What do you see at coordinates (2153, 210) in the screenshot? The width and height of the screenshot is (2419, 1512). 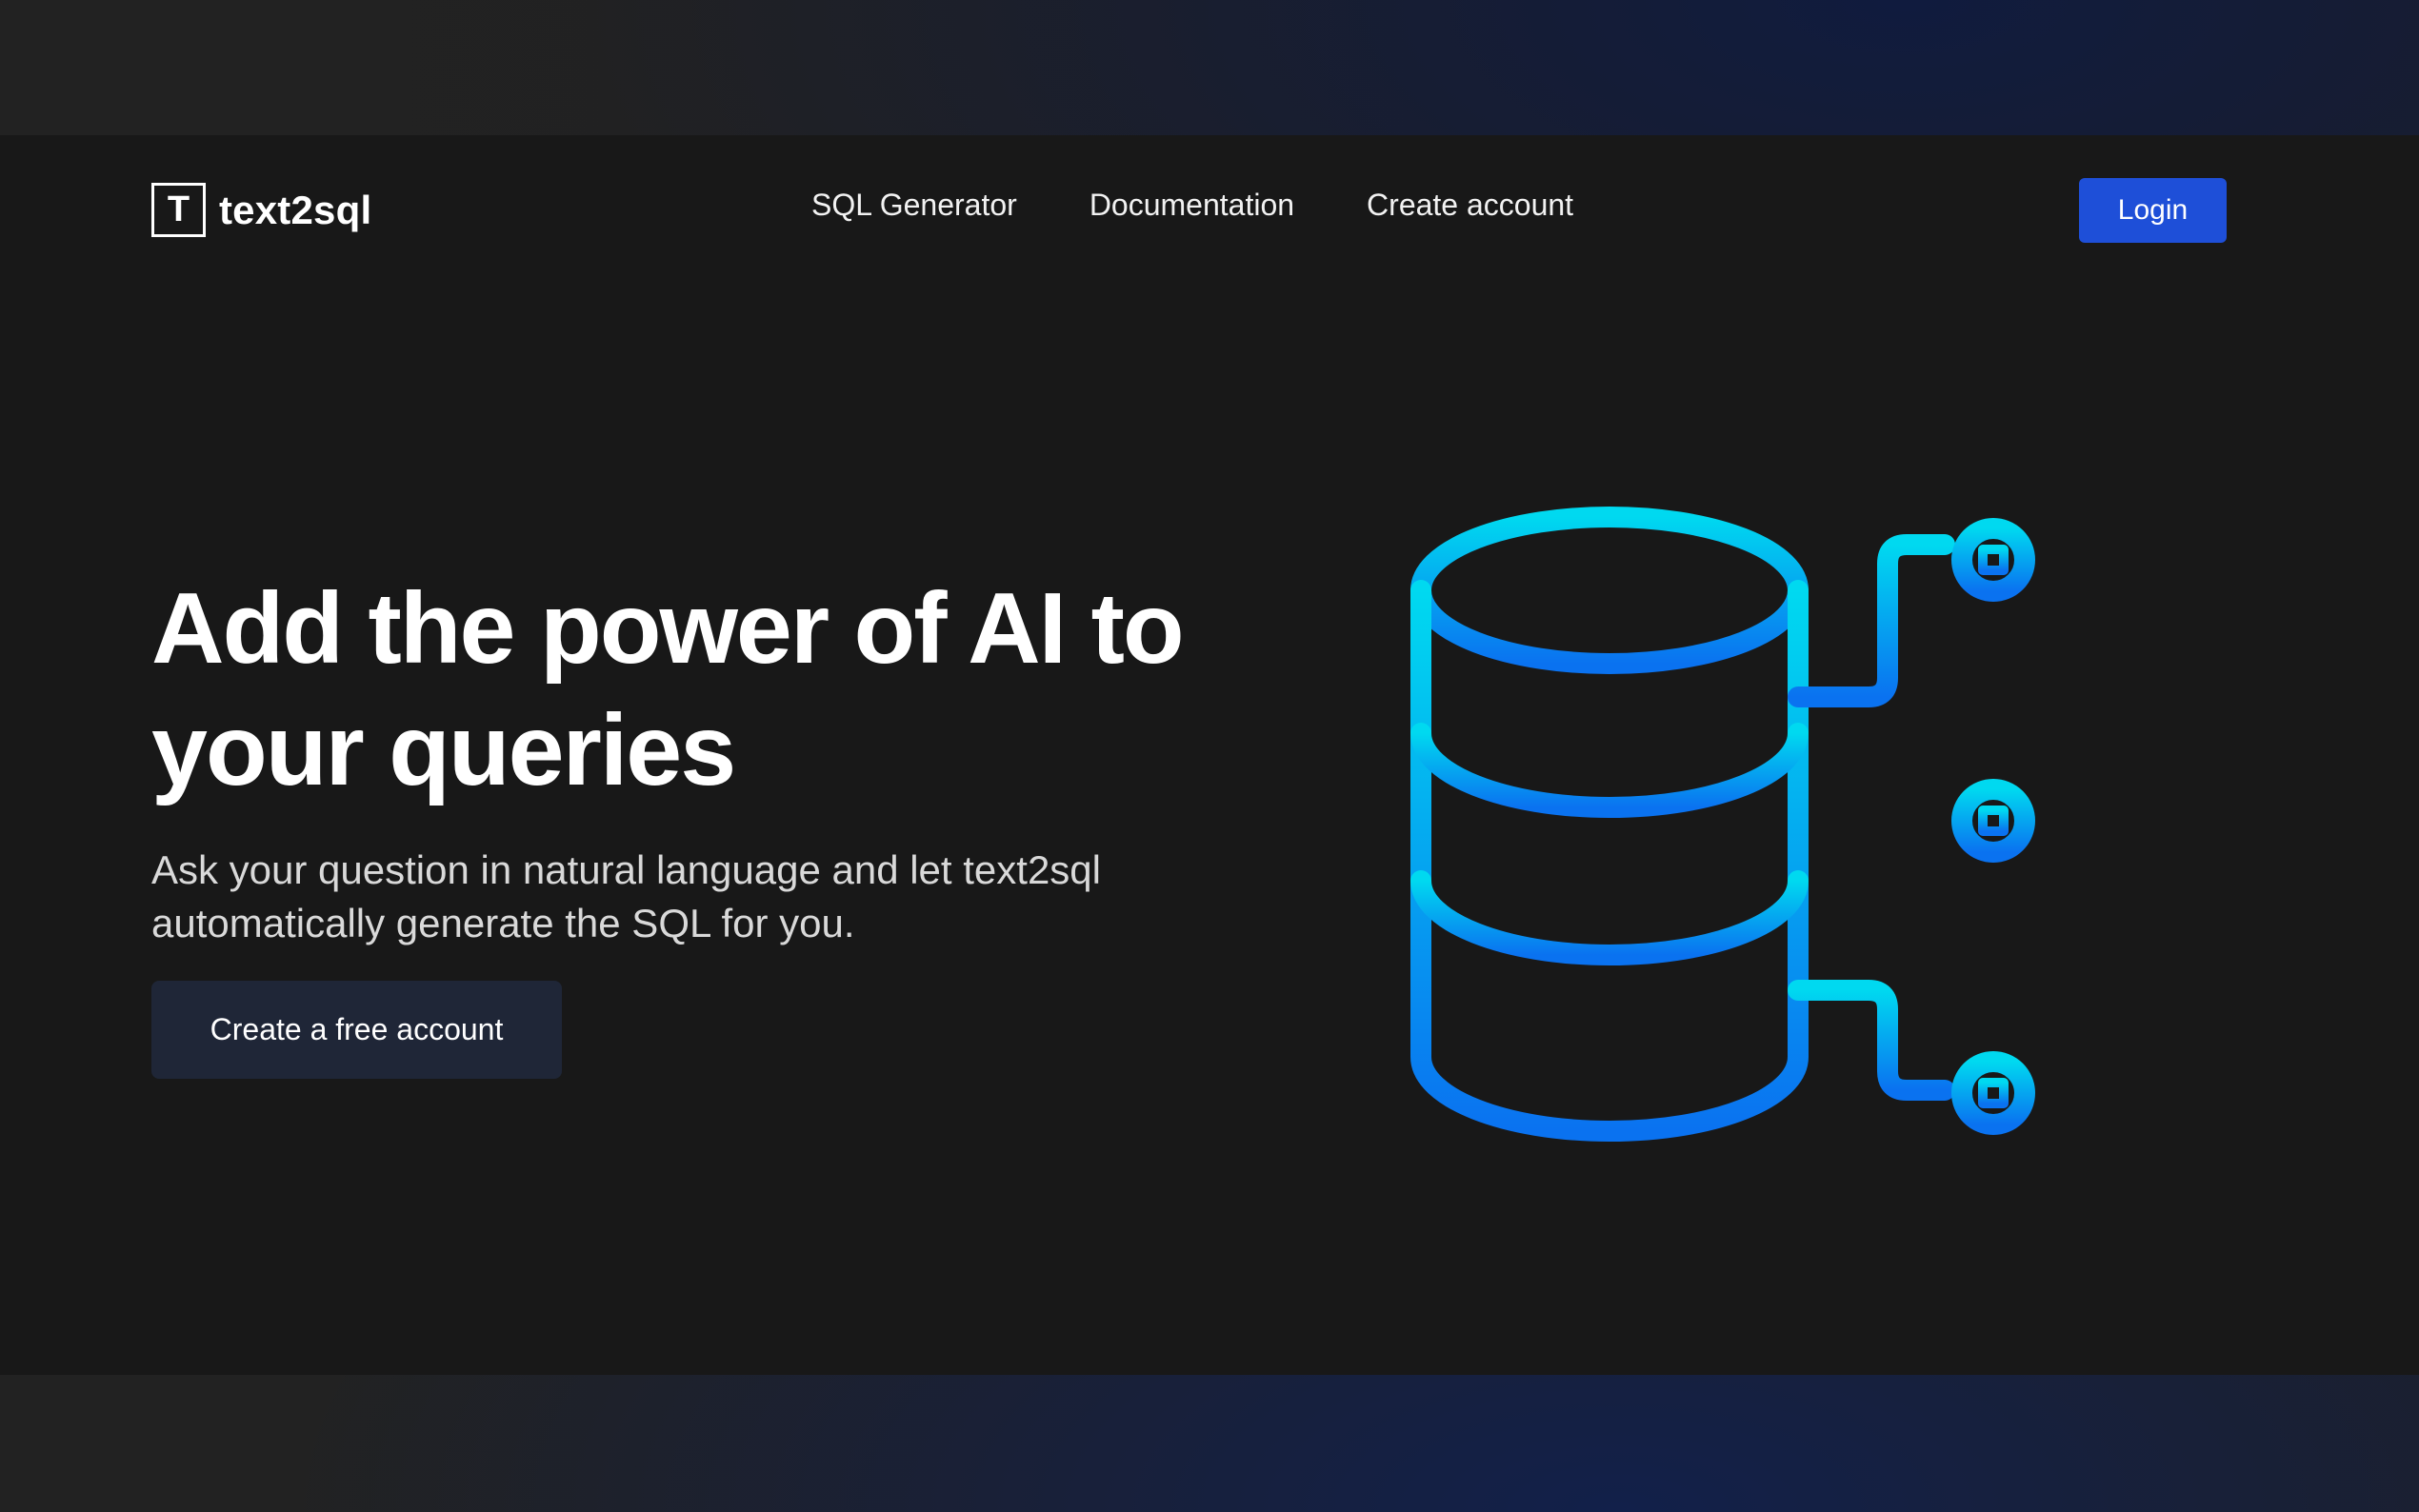 I see `login-button: Login` at bounding box center [2153, 210].